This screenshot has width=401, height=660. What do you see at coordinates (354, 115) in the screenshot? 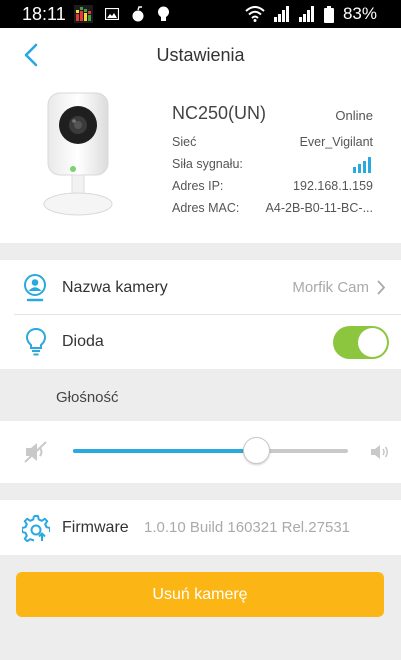
I see `camera-status: Online` at bounding box center [354, 115].